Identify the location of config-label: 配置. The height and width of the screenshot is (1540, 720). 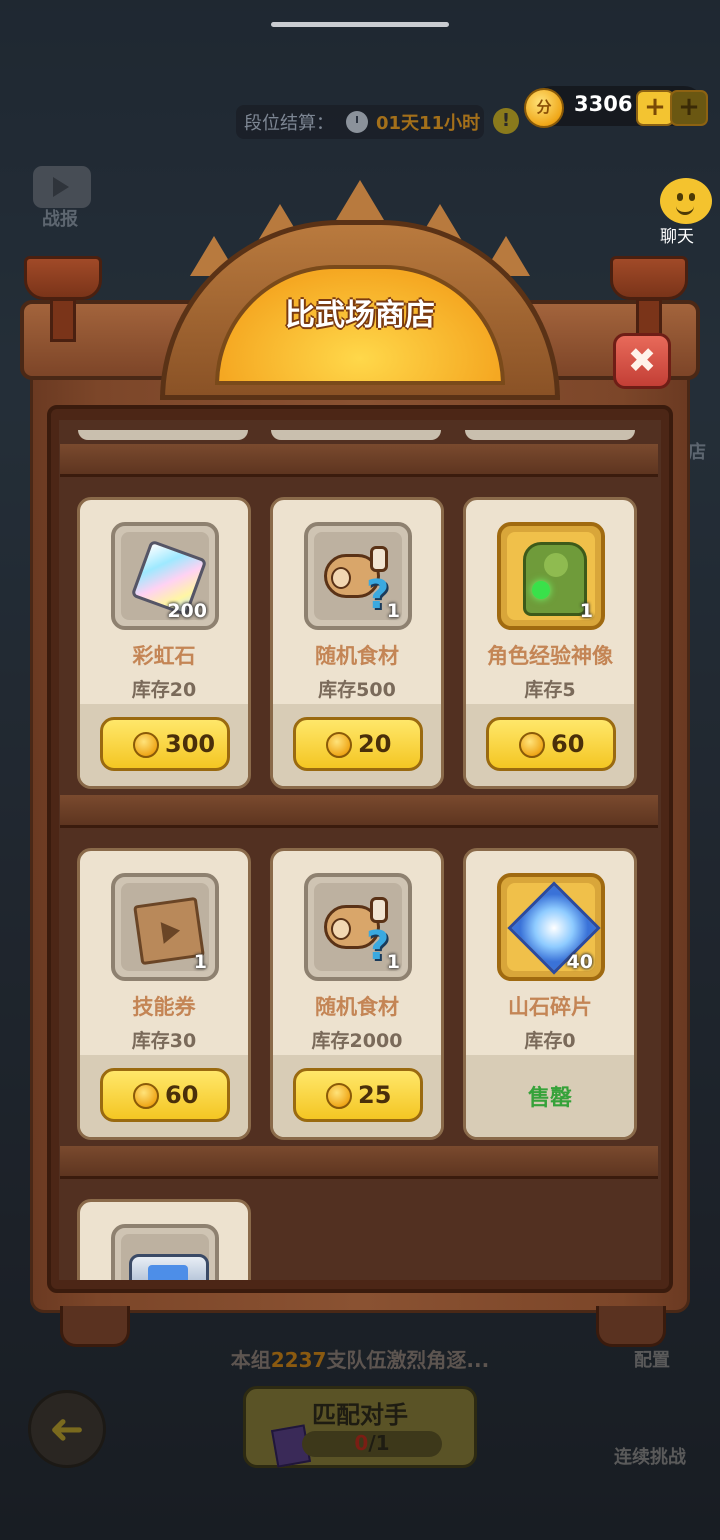
(652, 1359).